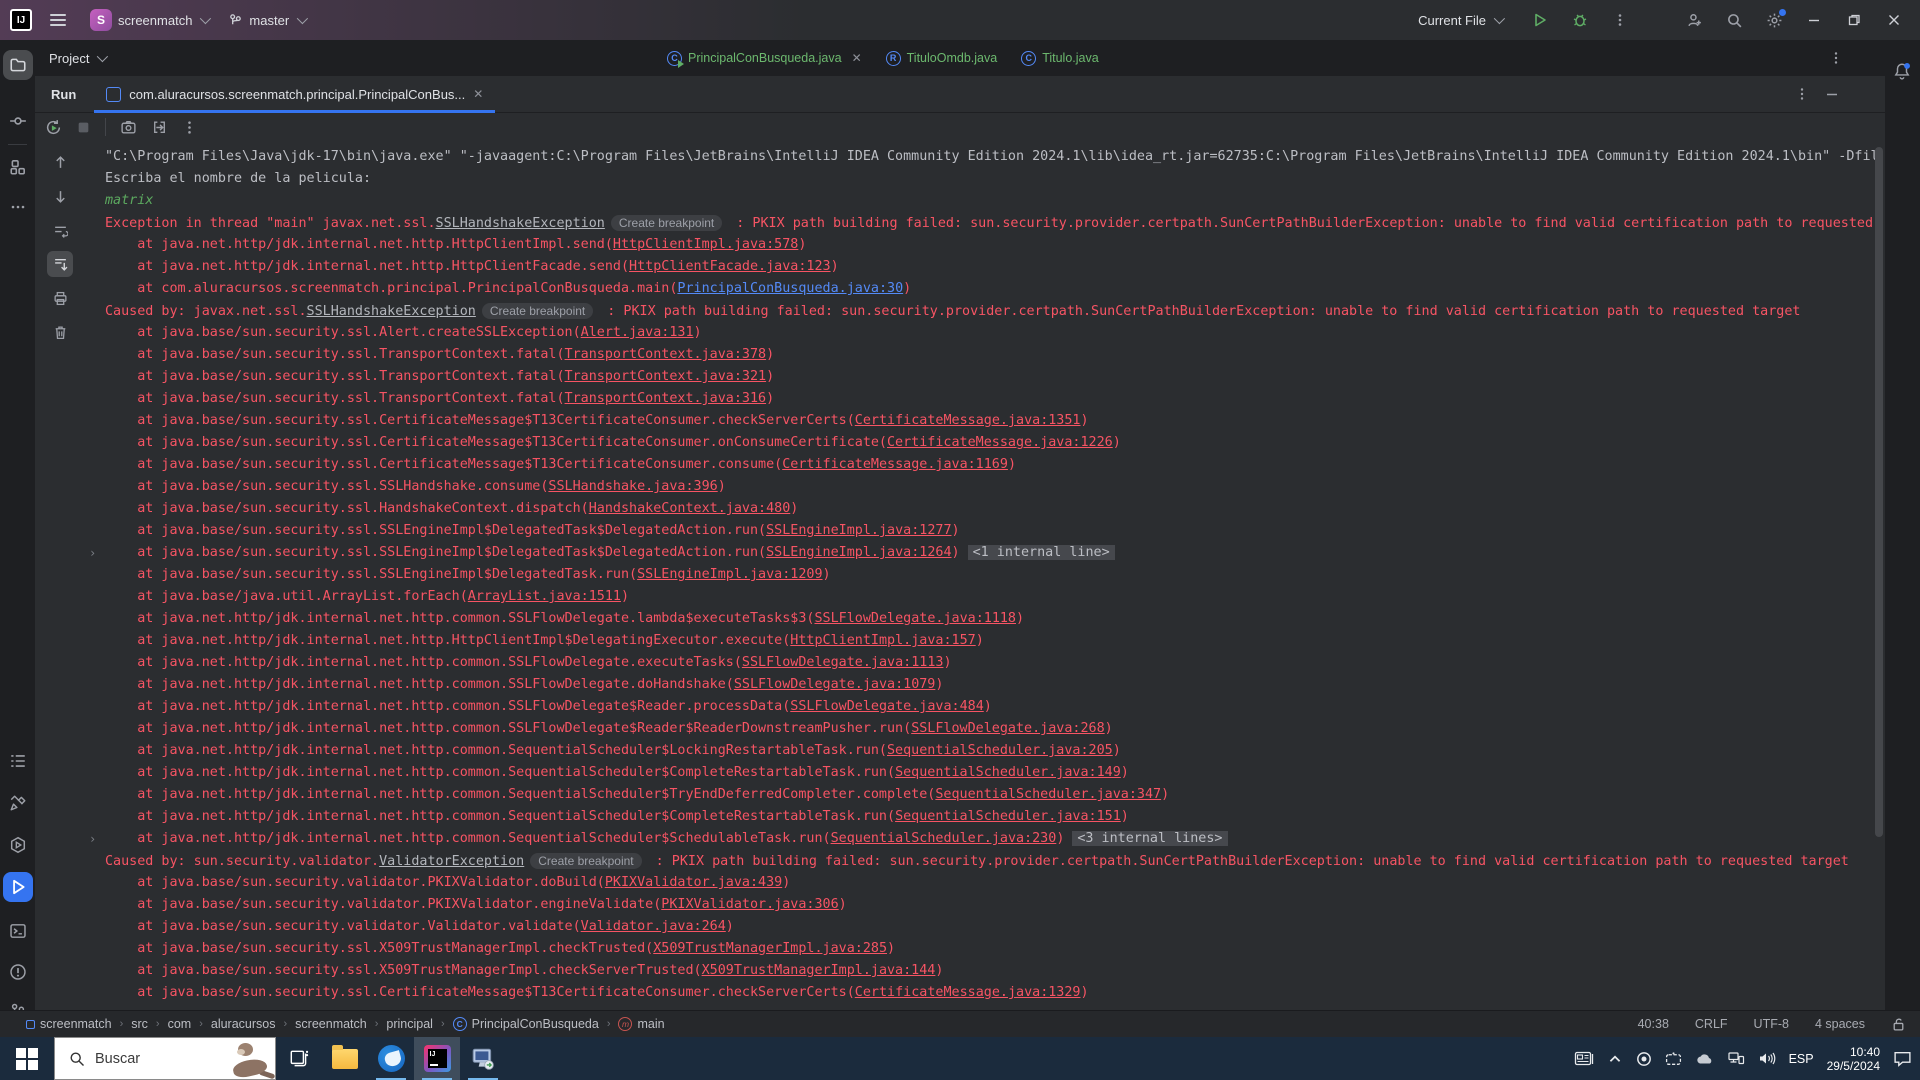  Describe the element at coordinates (915, 618) in the screenshot. I see `stacktrace-link: SSLFlowDelegate.java:1118` at that location.